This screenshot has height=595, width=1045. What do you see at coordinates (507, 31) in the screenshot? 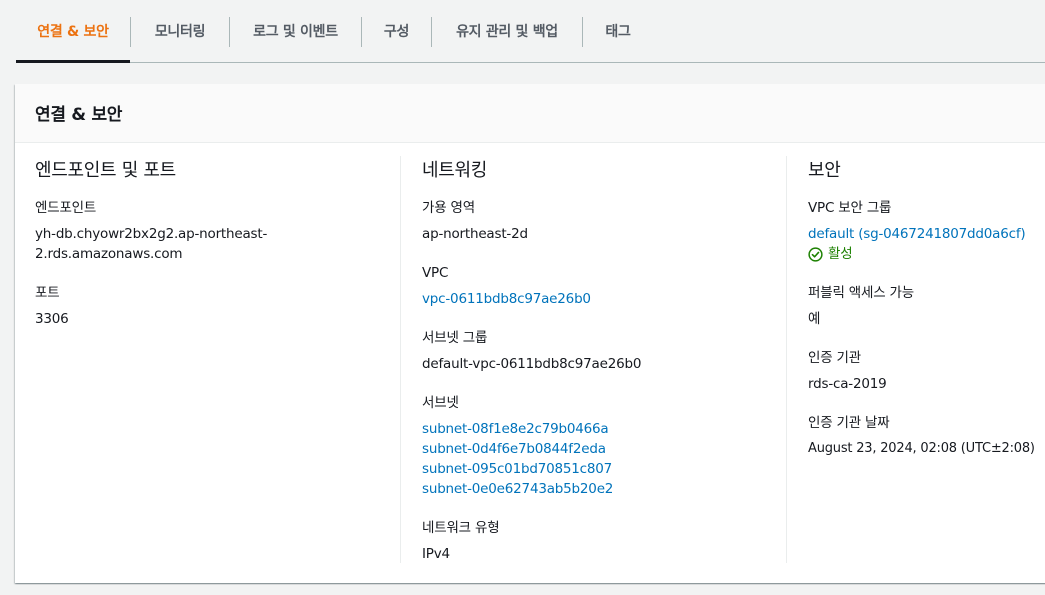
I see `tab-maintenance-backup: 유지 관리 및 백업` at bounding box center [507, 31].